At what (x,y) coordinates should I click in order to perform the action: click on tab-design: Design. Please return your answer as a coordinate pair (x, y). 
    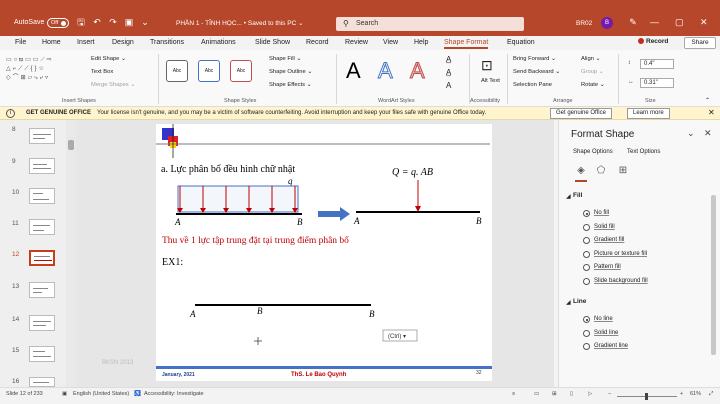
    Looking at the image, I should click on (123, 42).